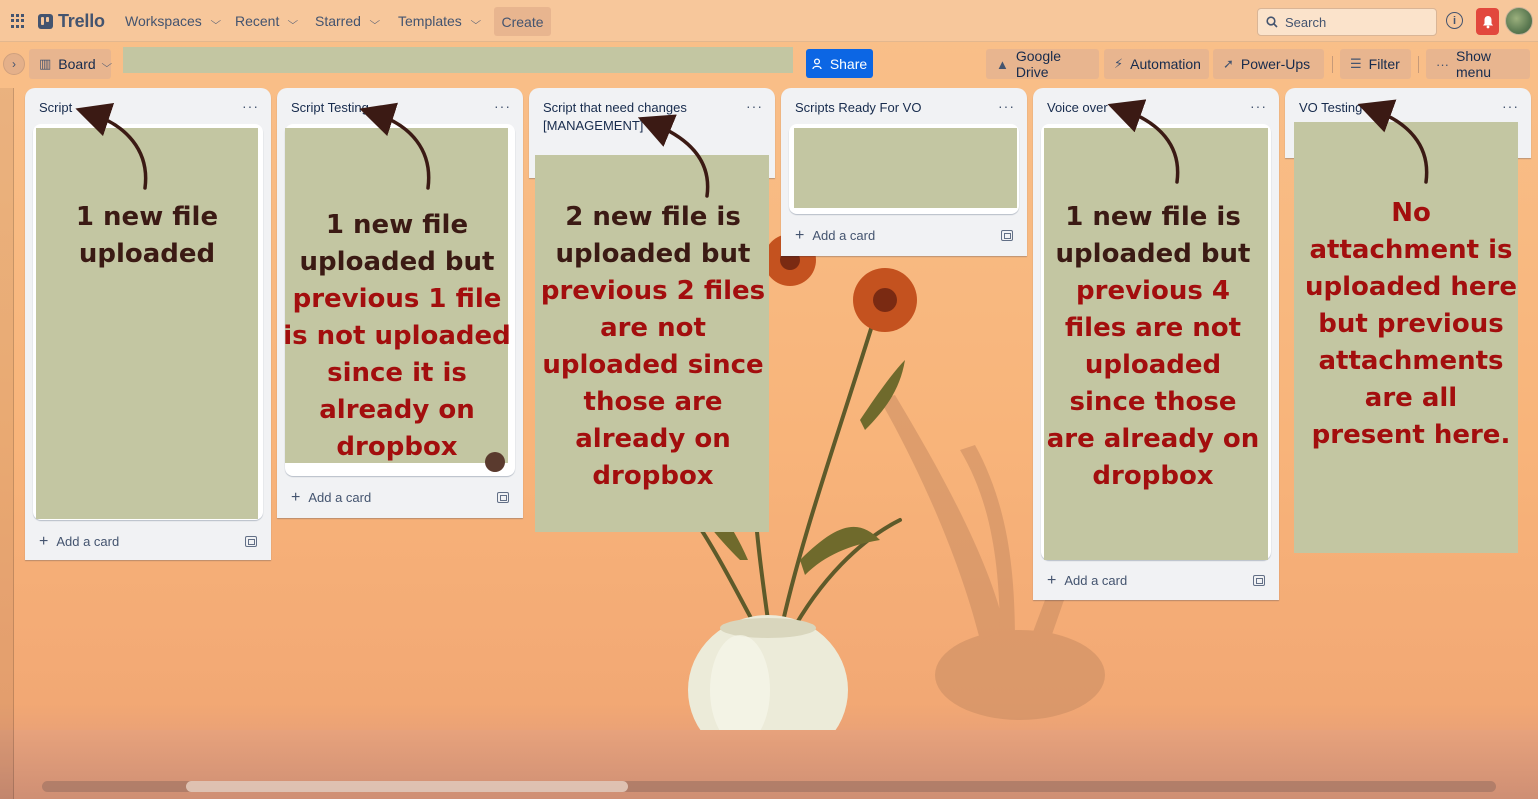  I want to click on show-menu-button: ··· Show menu, so click(1478, 64).